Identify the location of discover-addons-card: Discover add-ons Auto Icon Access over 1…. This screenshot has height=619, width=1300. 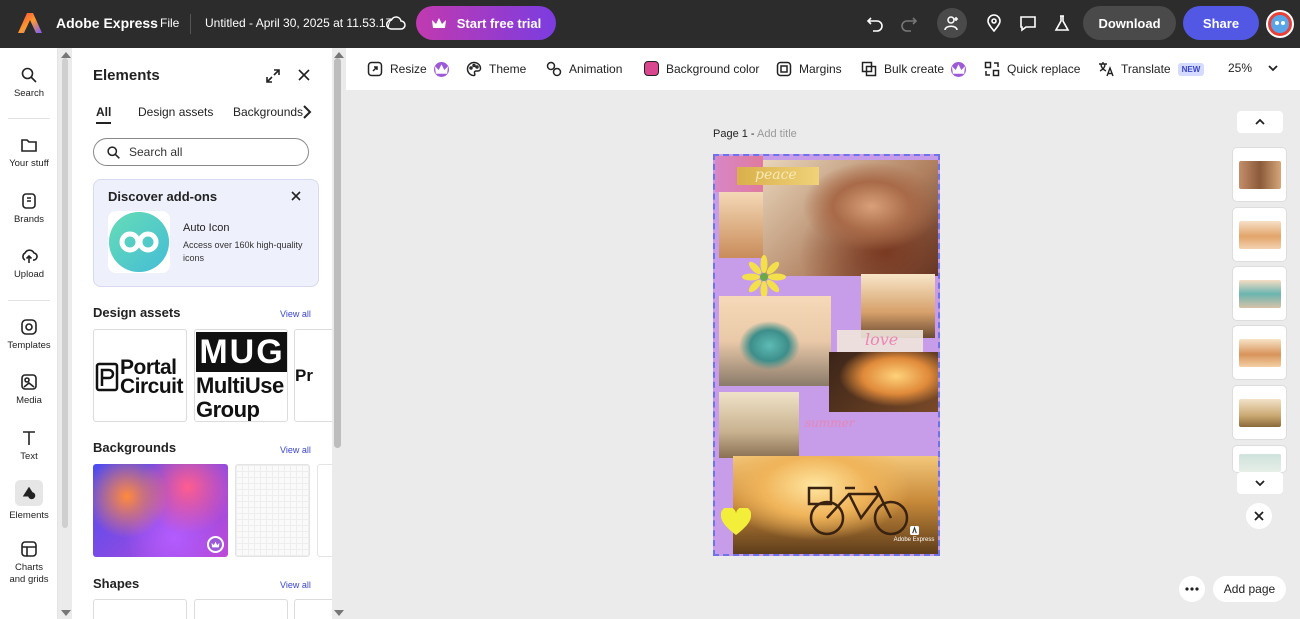
(206, 233).